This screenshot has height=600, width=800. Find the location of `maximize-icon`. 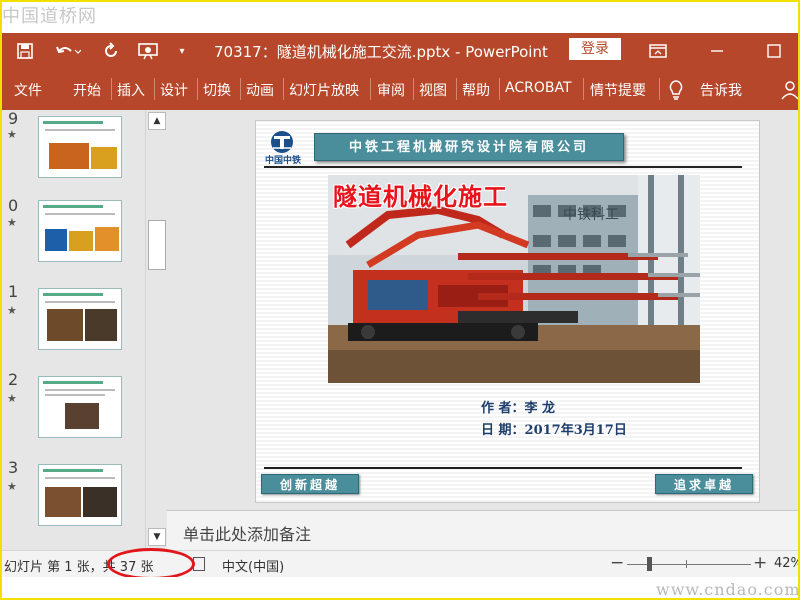

maximize-icon is located at coordinates (774, 51).